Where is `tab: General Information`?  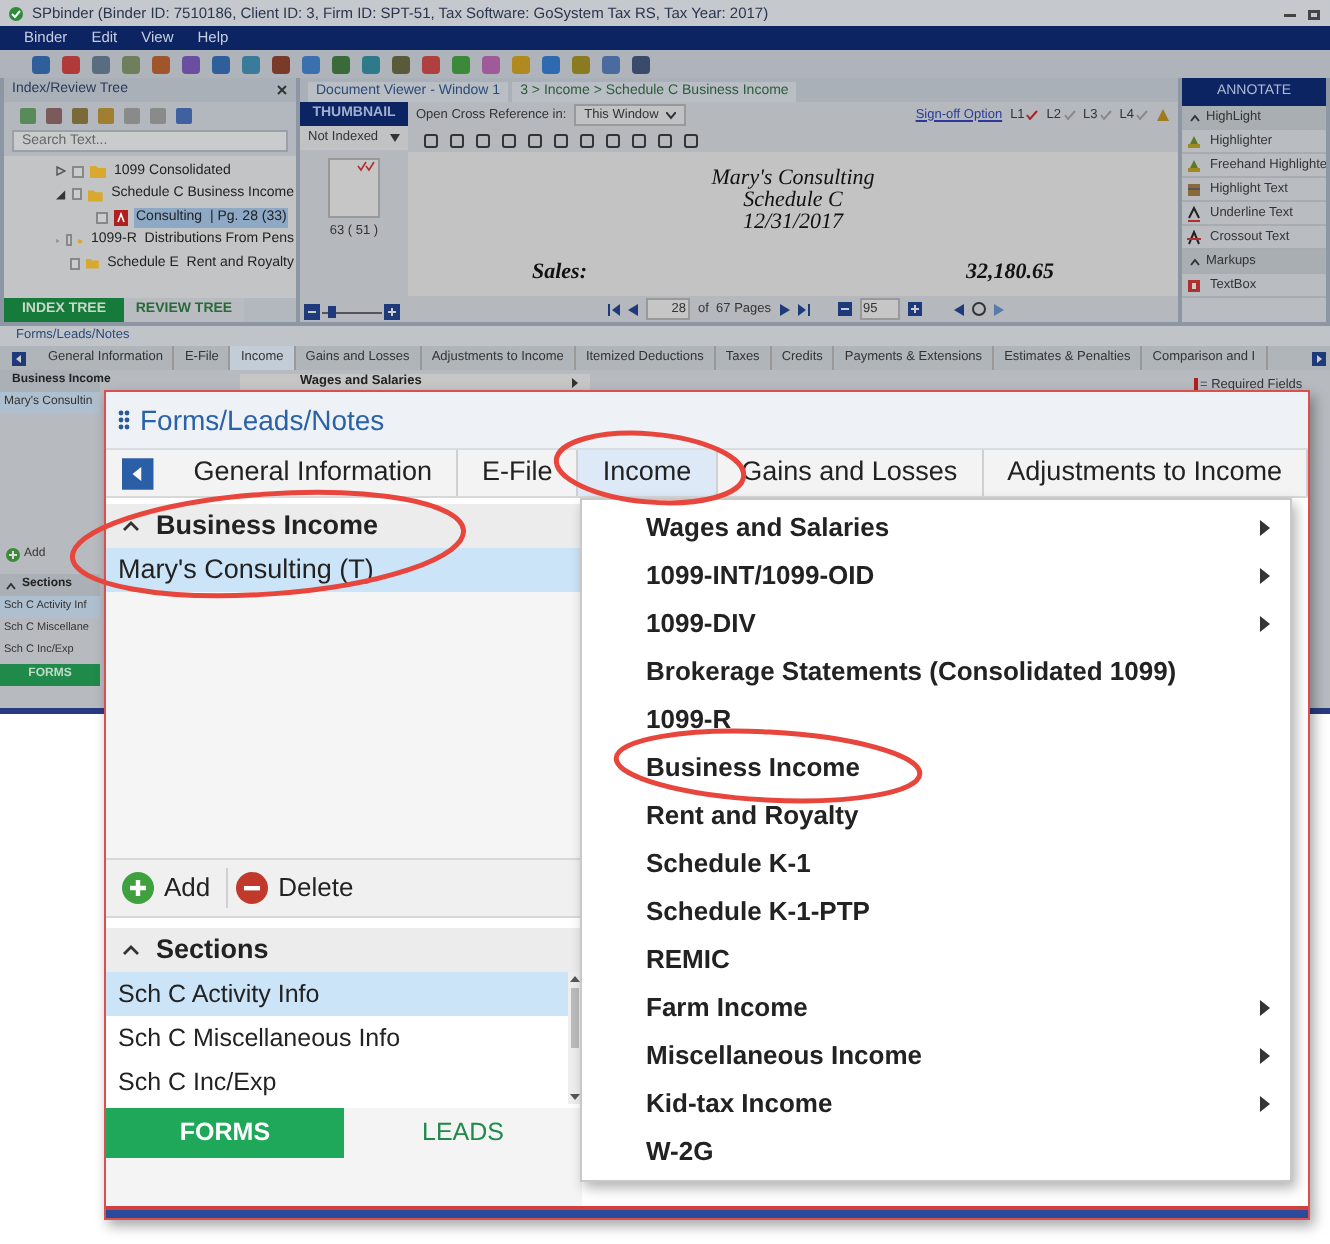 tab: General Information is located at coordinates (314, 473).